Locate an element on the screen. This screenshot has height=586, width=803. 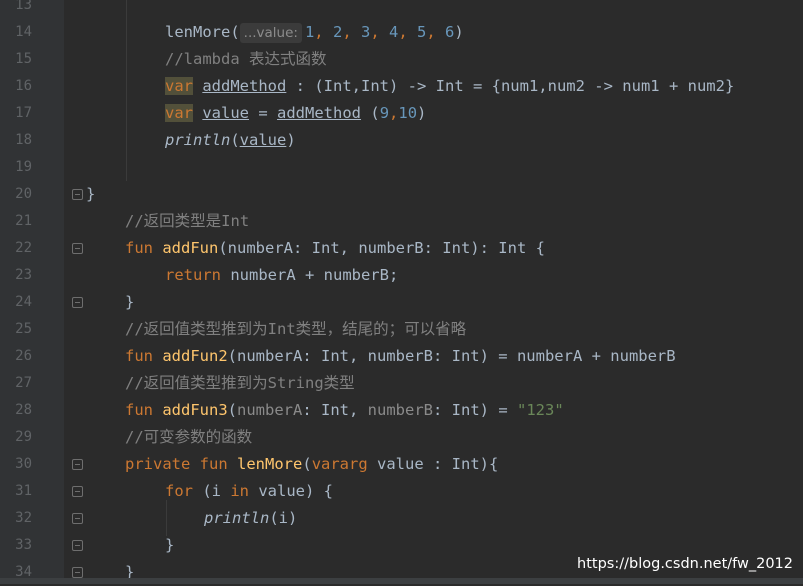
code-line-30: private fun lenMore(vararg value : Int){ is located at coordinates (464, 464).